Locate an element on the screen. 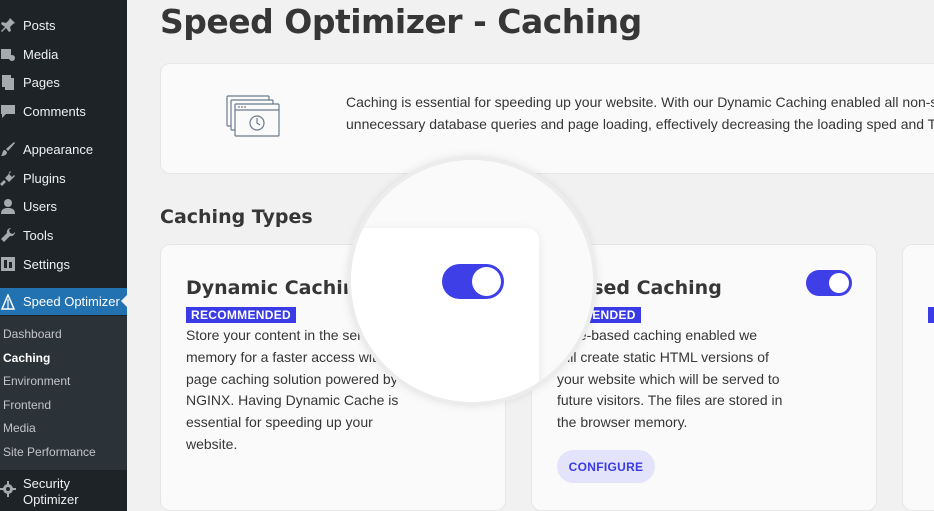 This screenshot has height=511, width=934. recommended-badge is located at coordinates (931, 315).